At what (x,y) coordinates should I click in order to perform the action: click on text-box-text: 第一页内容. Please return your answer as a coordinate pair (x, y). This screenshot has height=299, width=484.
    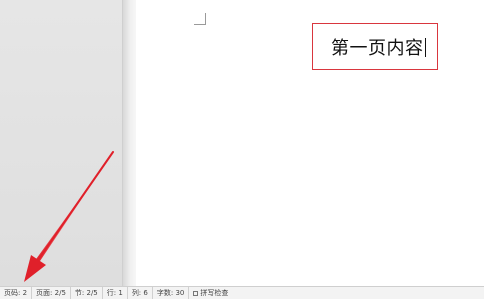
    Looking at the image, I should click on (377, 48).